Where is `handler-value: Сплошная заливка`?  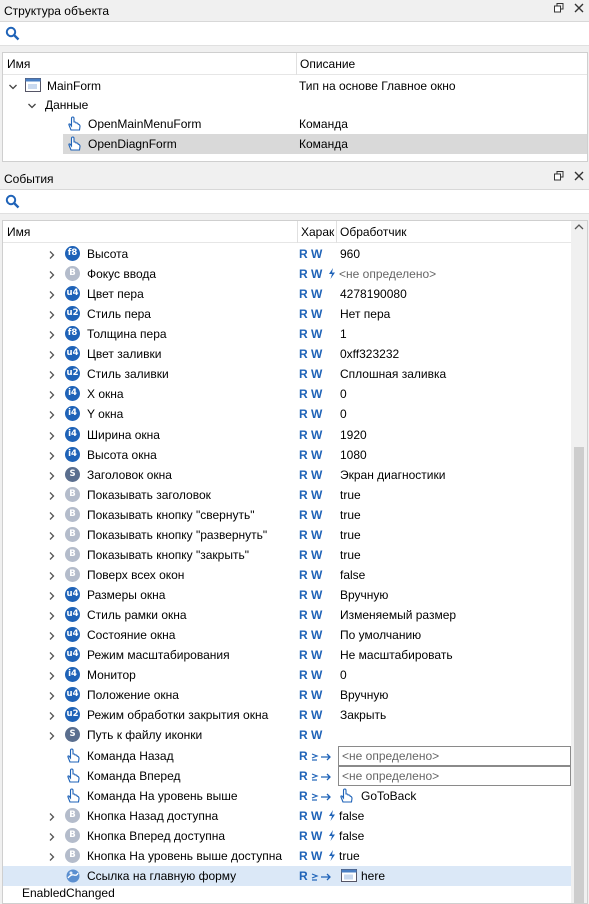
handler-value: Сплошная заливка is located at coordinates (393, 374).